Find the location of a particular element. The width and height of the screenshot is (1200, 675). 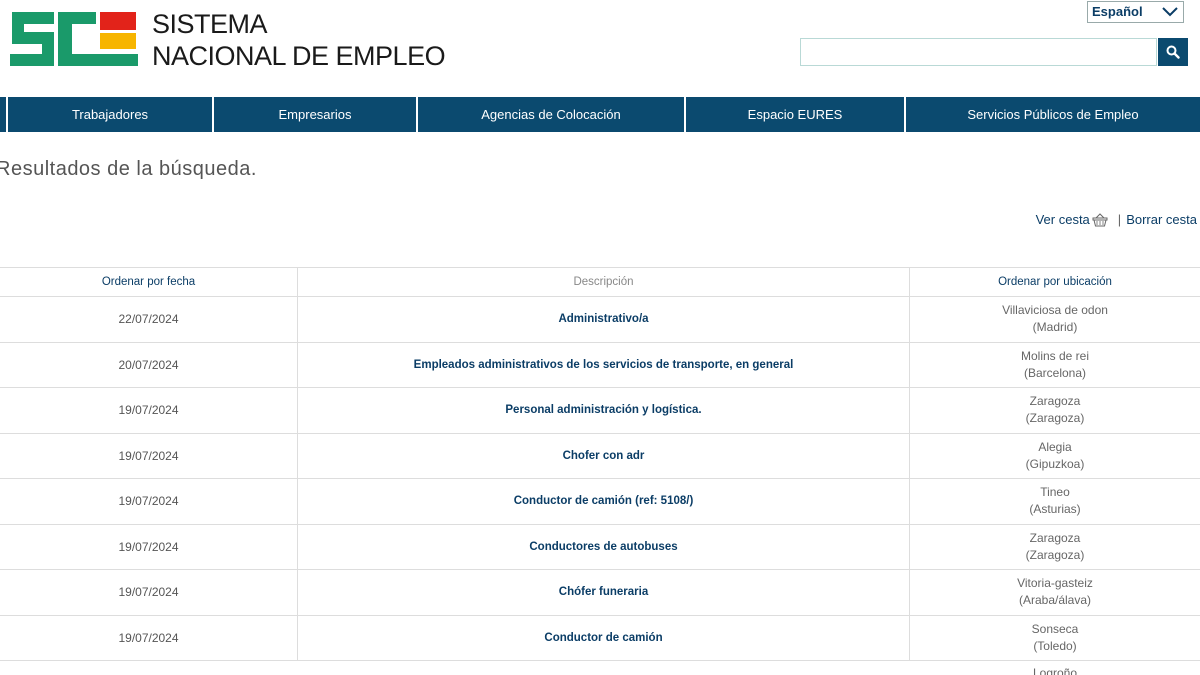

row-location: Vitoria-gasteiz (Araba/álava) is located at coordinates (1055, 592).